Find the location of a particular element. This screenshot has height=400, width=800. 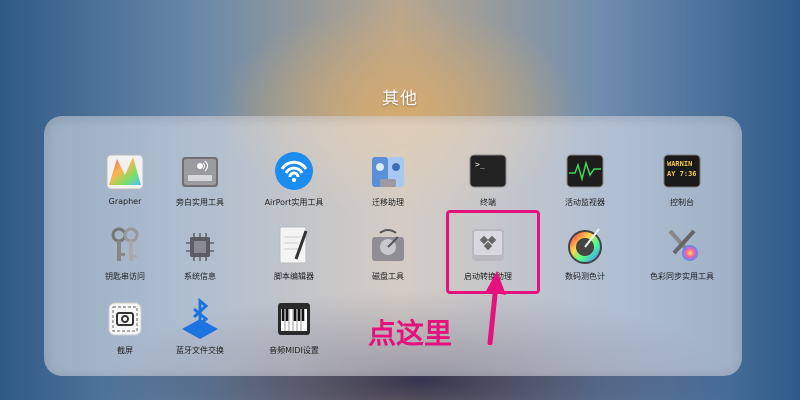

app-label: 数码测色计 is located at coordinates (585, 276).